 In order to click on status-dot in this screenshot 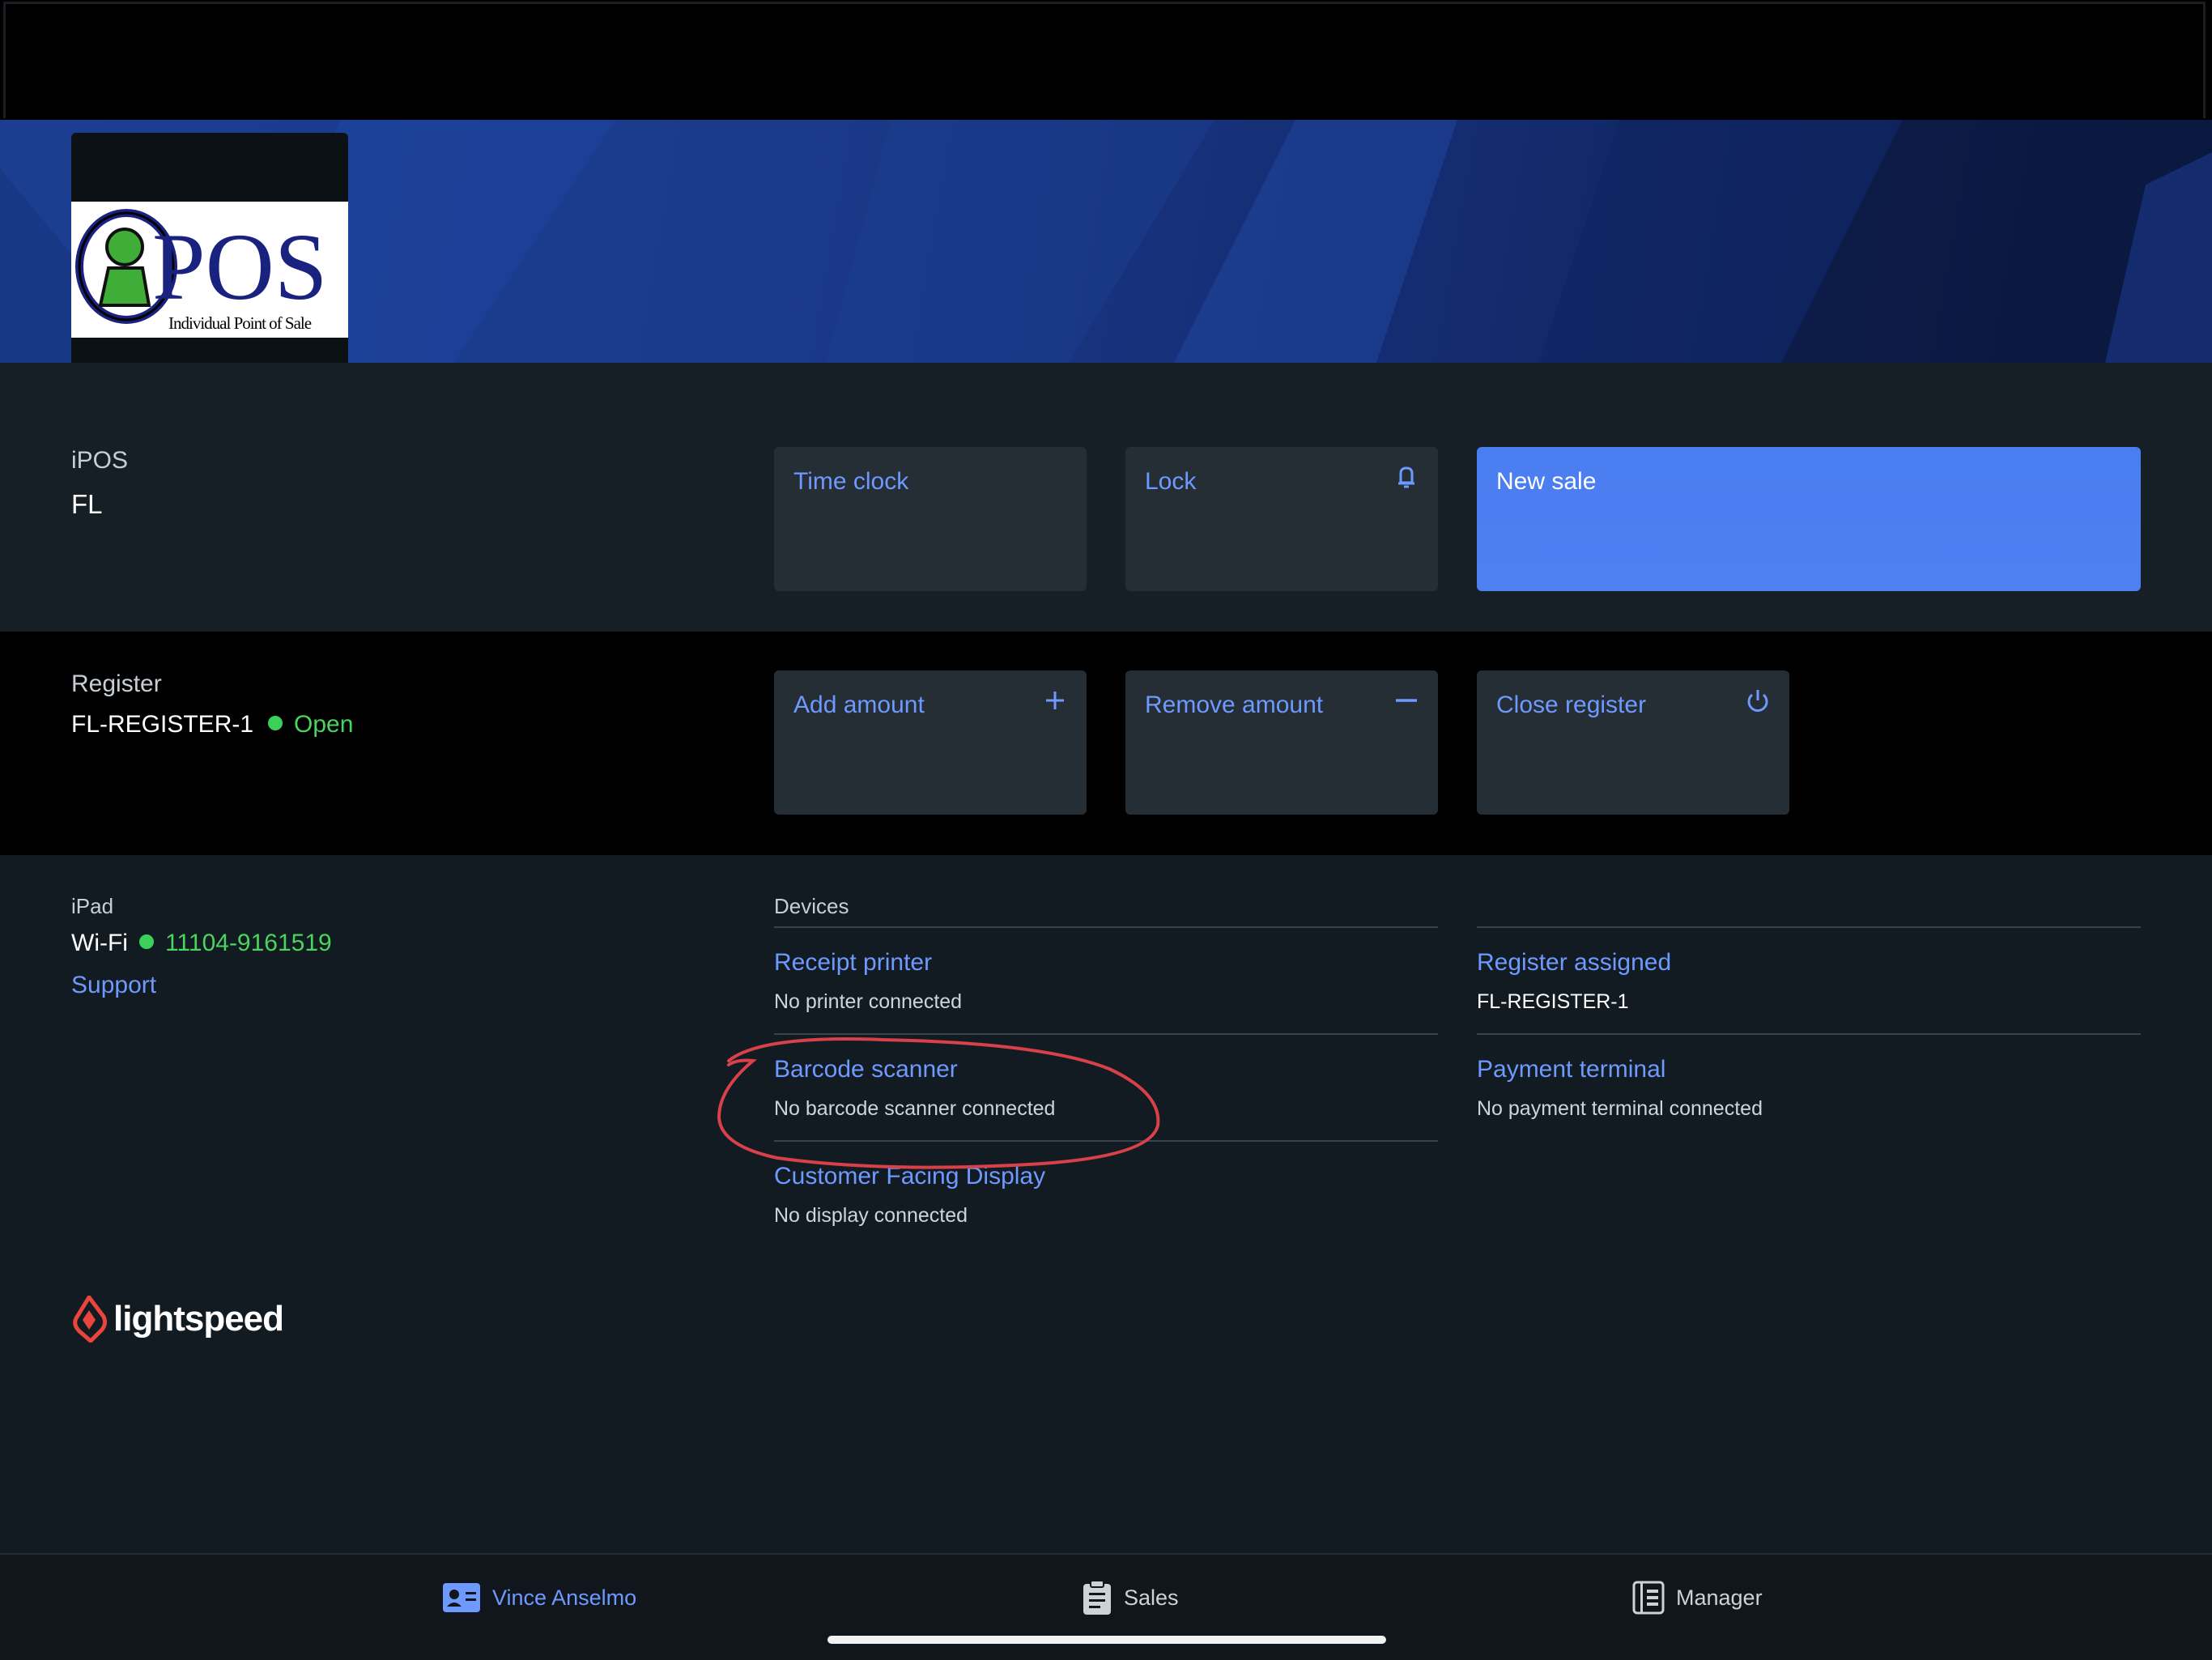, I will do `click(276, 723)`.